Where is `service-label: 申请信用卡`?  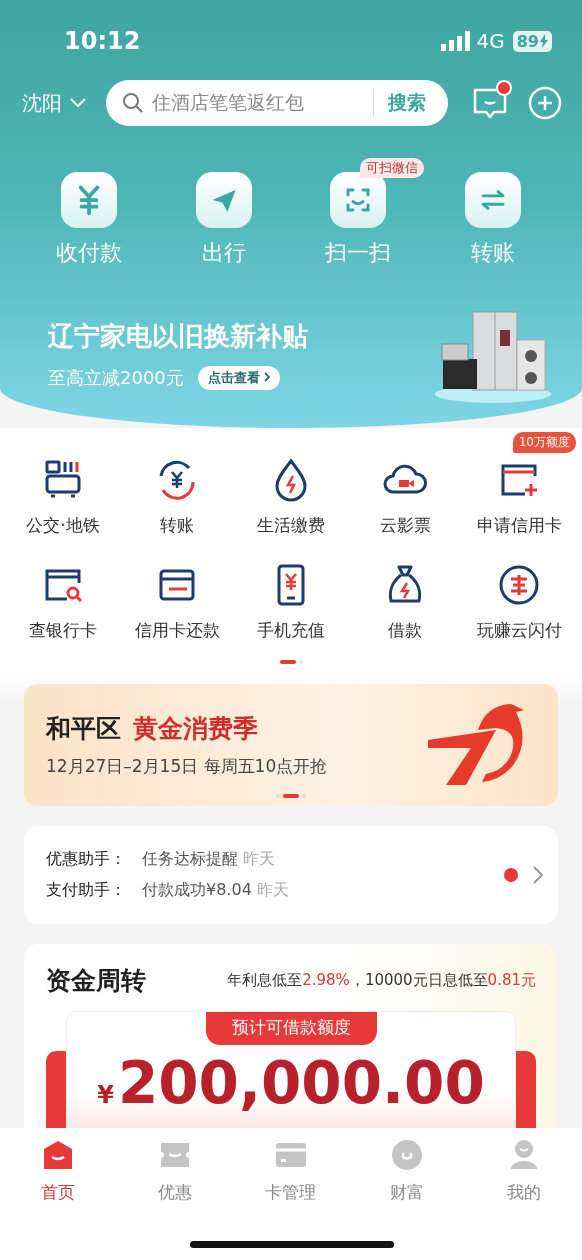
service-label: 申请信用卡 is located at coordinates (519, 525).